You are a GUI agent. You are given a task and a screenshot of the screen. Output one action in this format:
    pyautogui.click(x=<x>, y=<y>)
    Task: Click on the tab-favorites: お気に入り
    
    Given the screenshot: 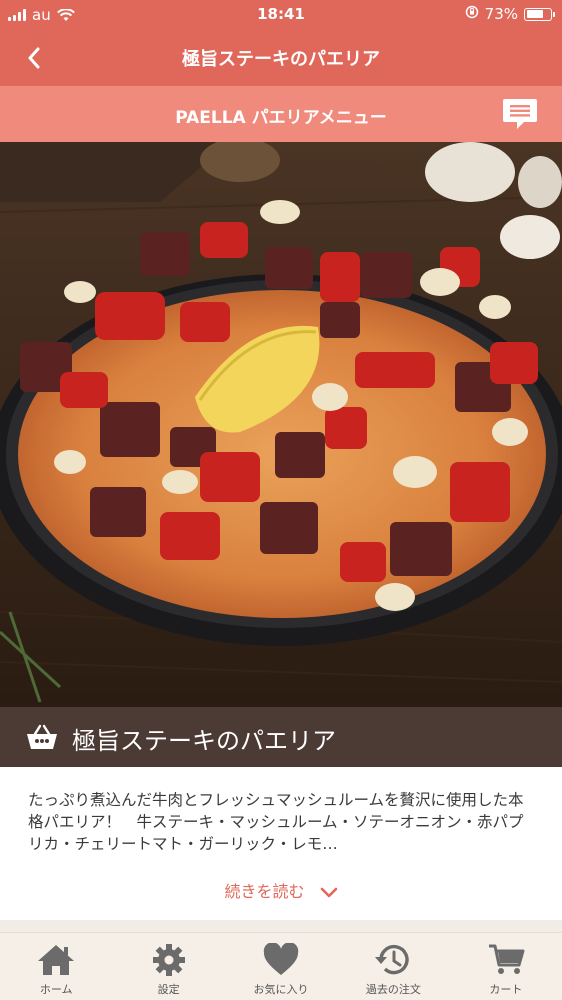 What is the action you would take?
    pyautogui.click(x=281, y=966)
    